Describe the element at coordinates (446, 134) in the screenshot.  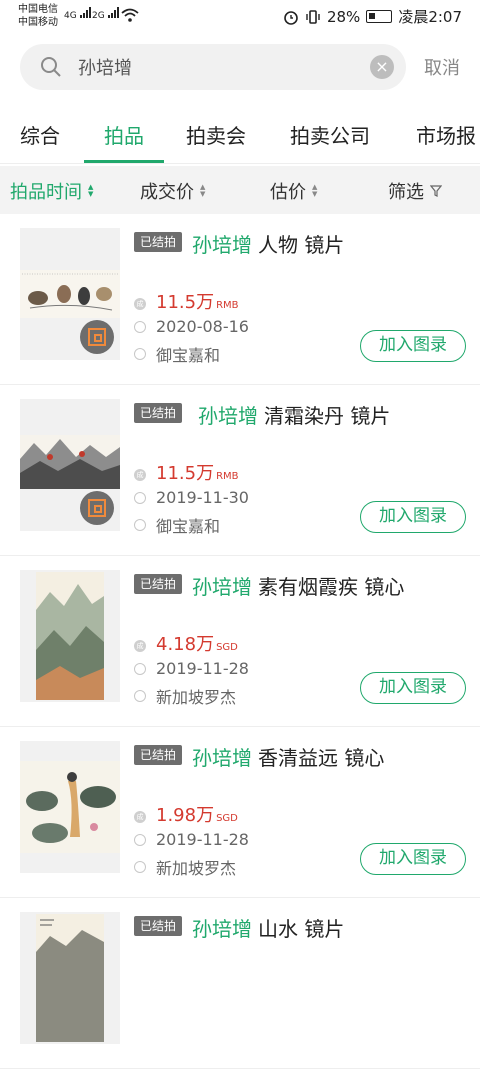
I see `tab-market-report: 市场报` at that location.